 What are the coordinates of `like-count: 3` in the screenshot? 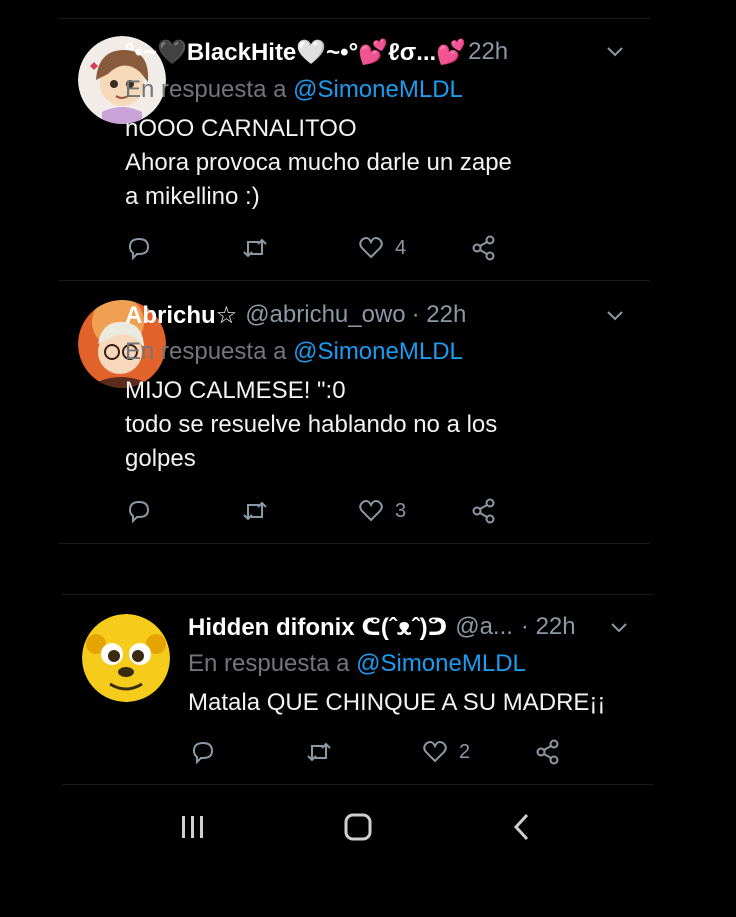 It's located at (401, 510).